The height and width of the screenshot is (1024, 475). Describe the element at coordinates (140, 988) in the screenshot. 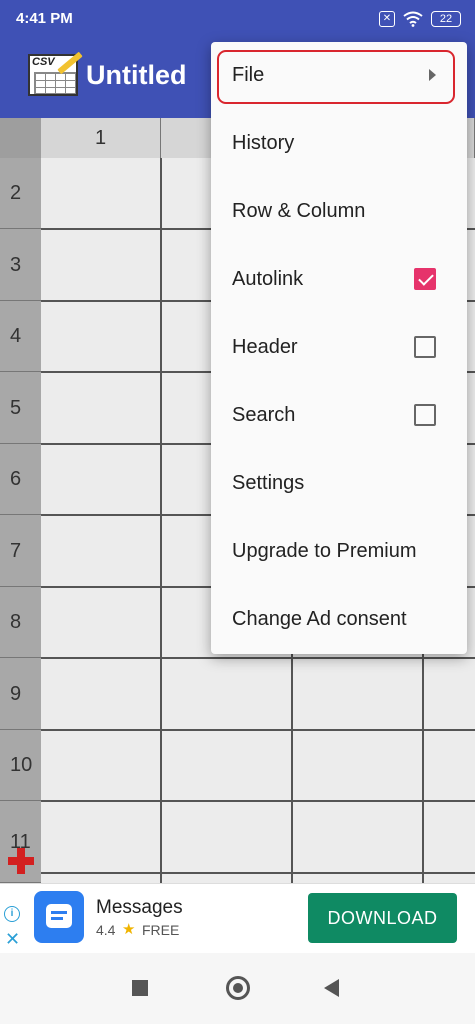

I see `recent-apps-icon` at that location.